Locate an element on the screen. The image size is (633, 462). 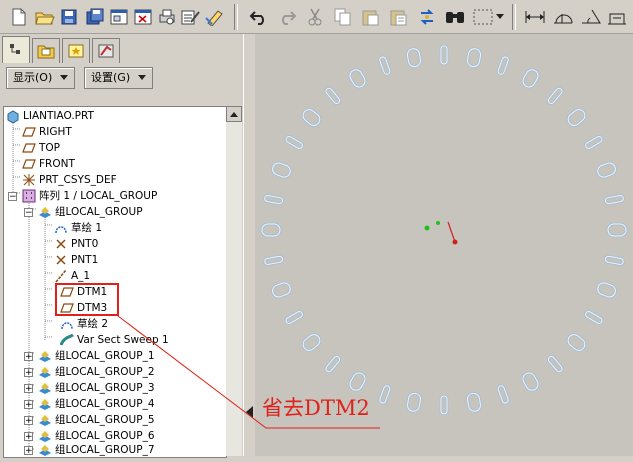
tree-item-datum-point-1: PNT1 is located at coordinates (76, 260).